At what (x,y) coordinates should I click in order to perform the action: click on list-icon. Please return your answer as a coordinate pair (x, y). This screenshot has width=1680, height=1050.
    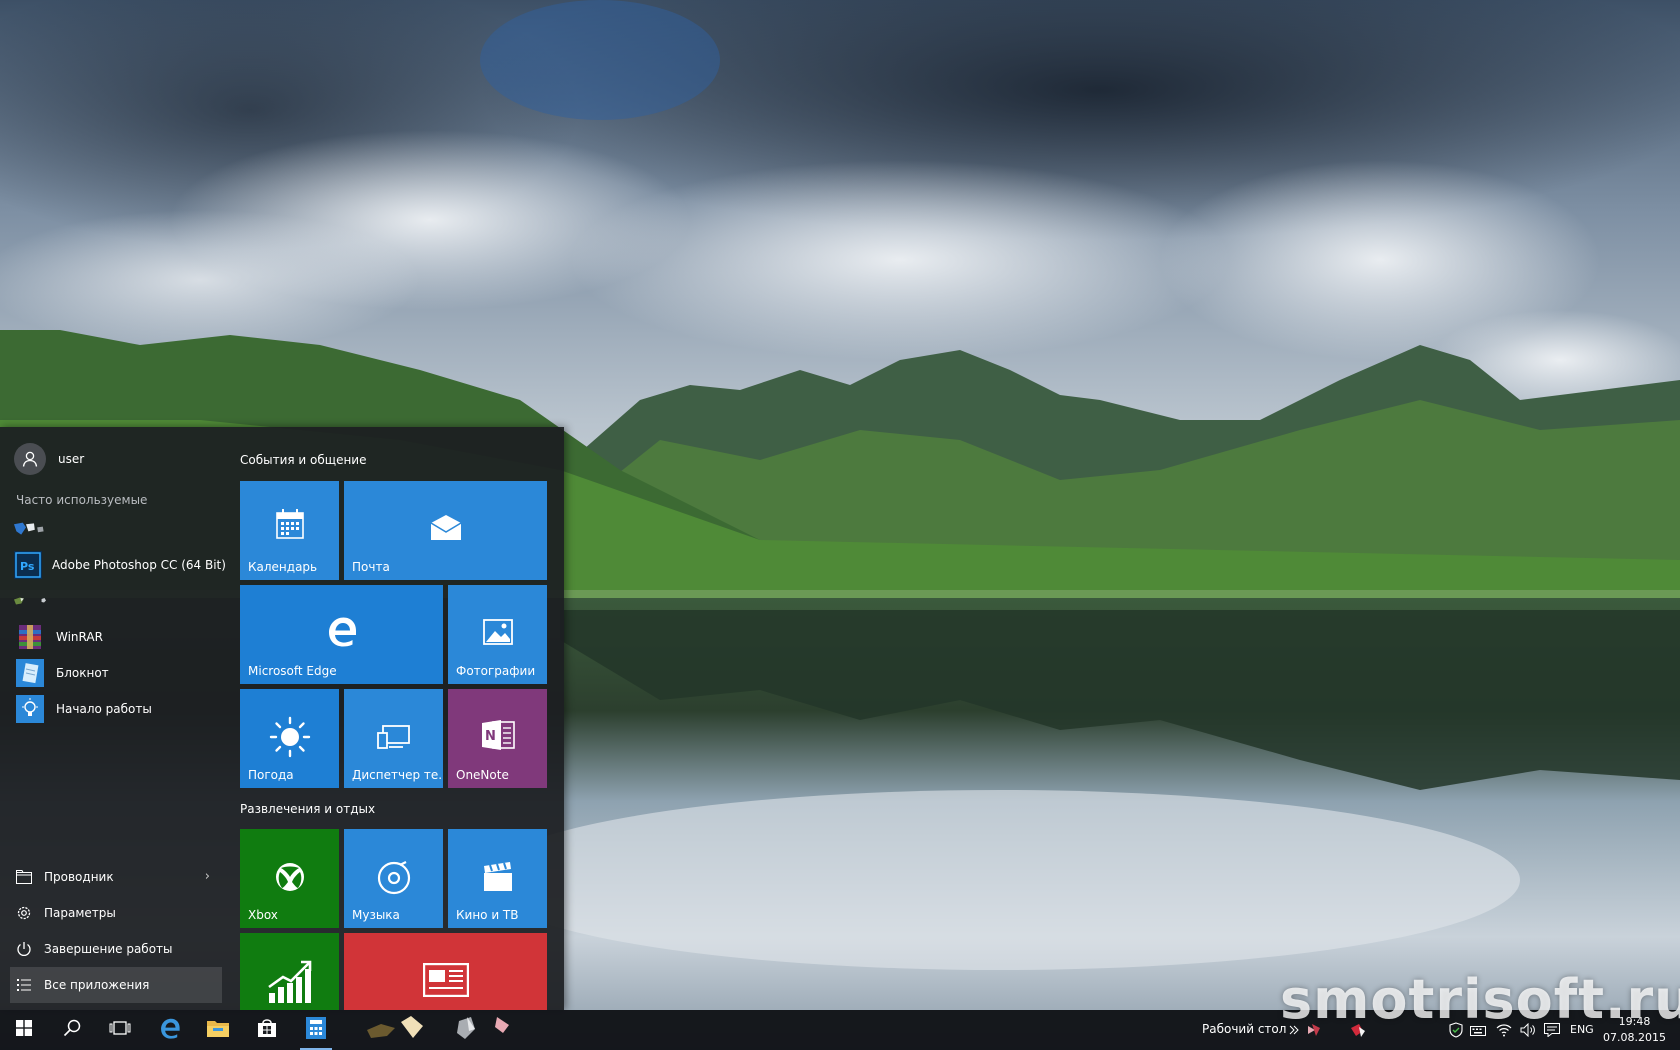
    Looking at the image, I should click on (24, 985).